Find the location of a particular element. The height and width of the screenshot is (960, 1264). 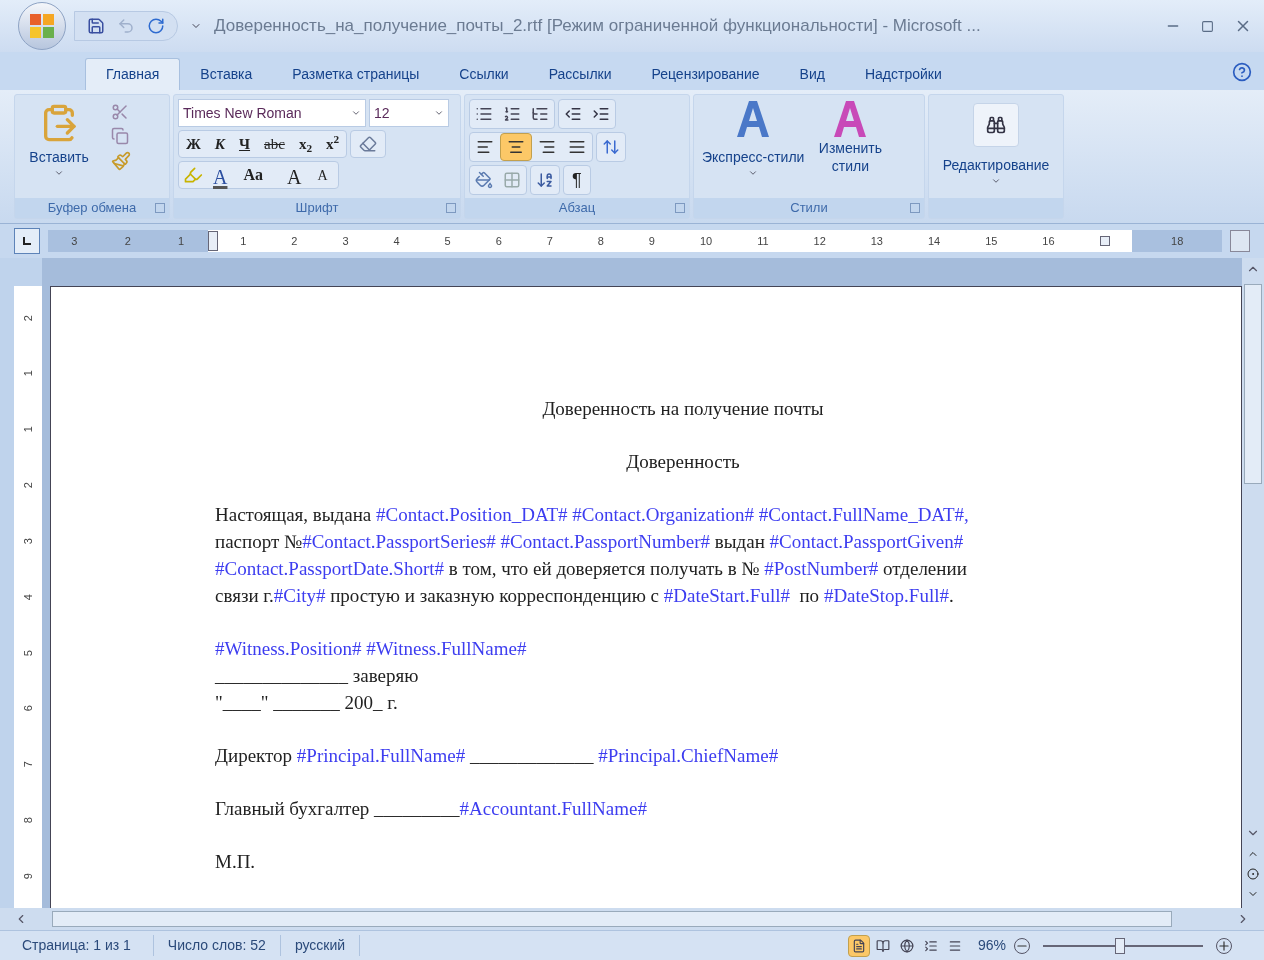

view-button is located at coordinates (858, 945).